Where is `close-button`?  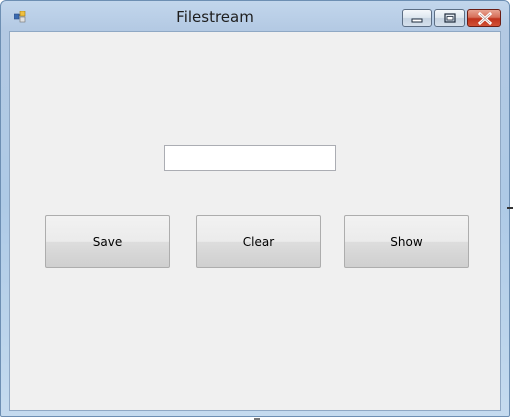 close-button is located at coordinates (484, 18).